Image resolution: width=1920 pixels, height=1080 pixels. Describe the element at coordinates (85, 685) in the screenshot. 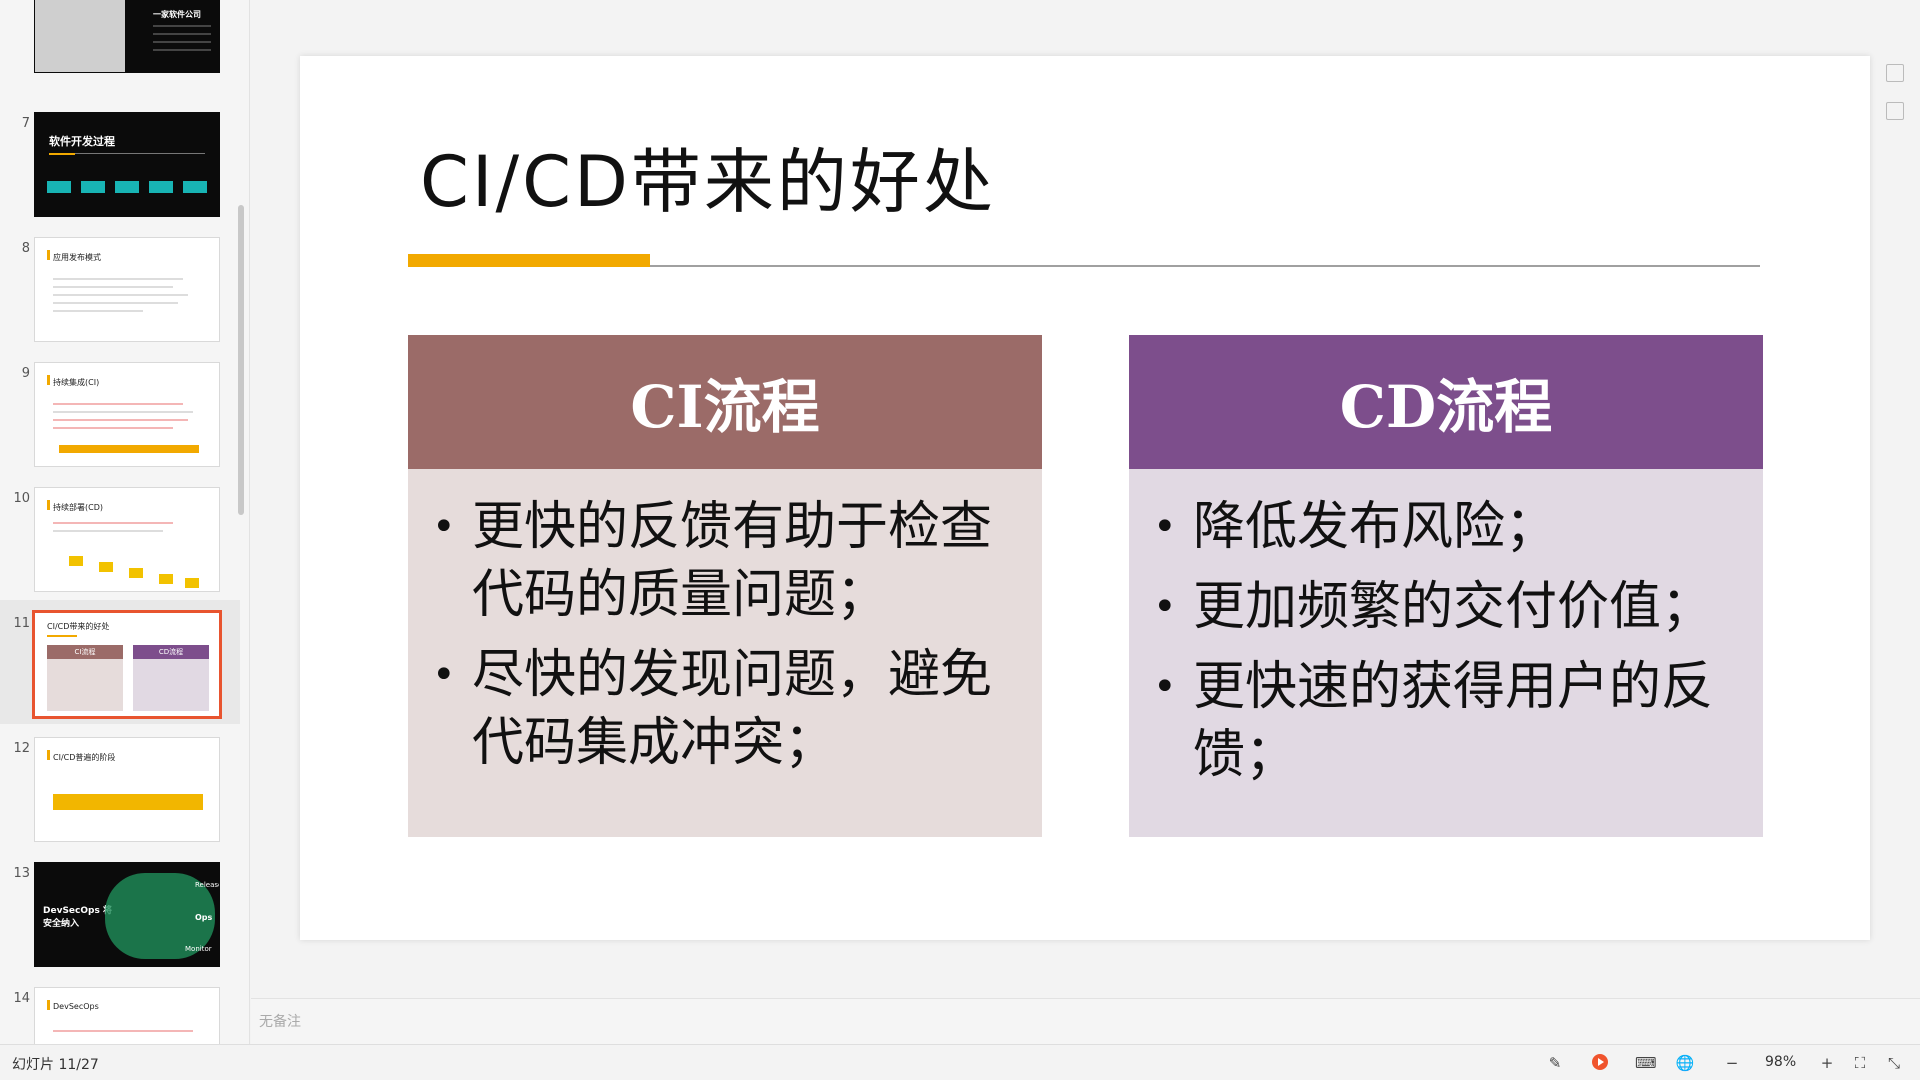

I see `thumbnail-ci-body` at that location.